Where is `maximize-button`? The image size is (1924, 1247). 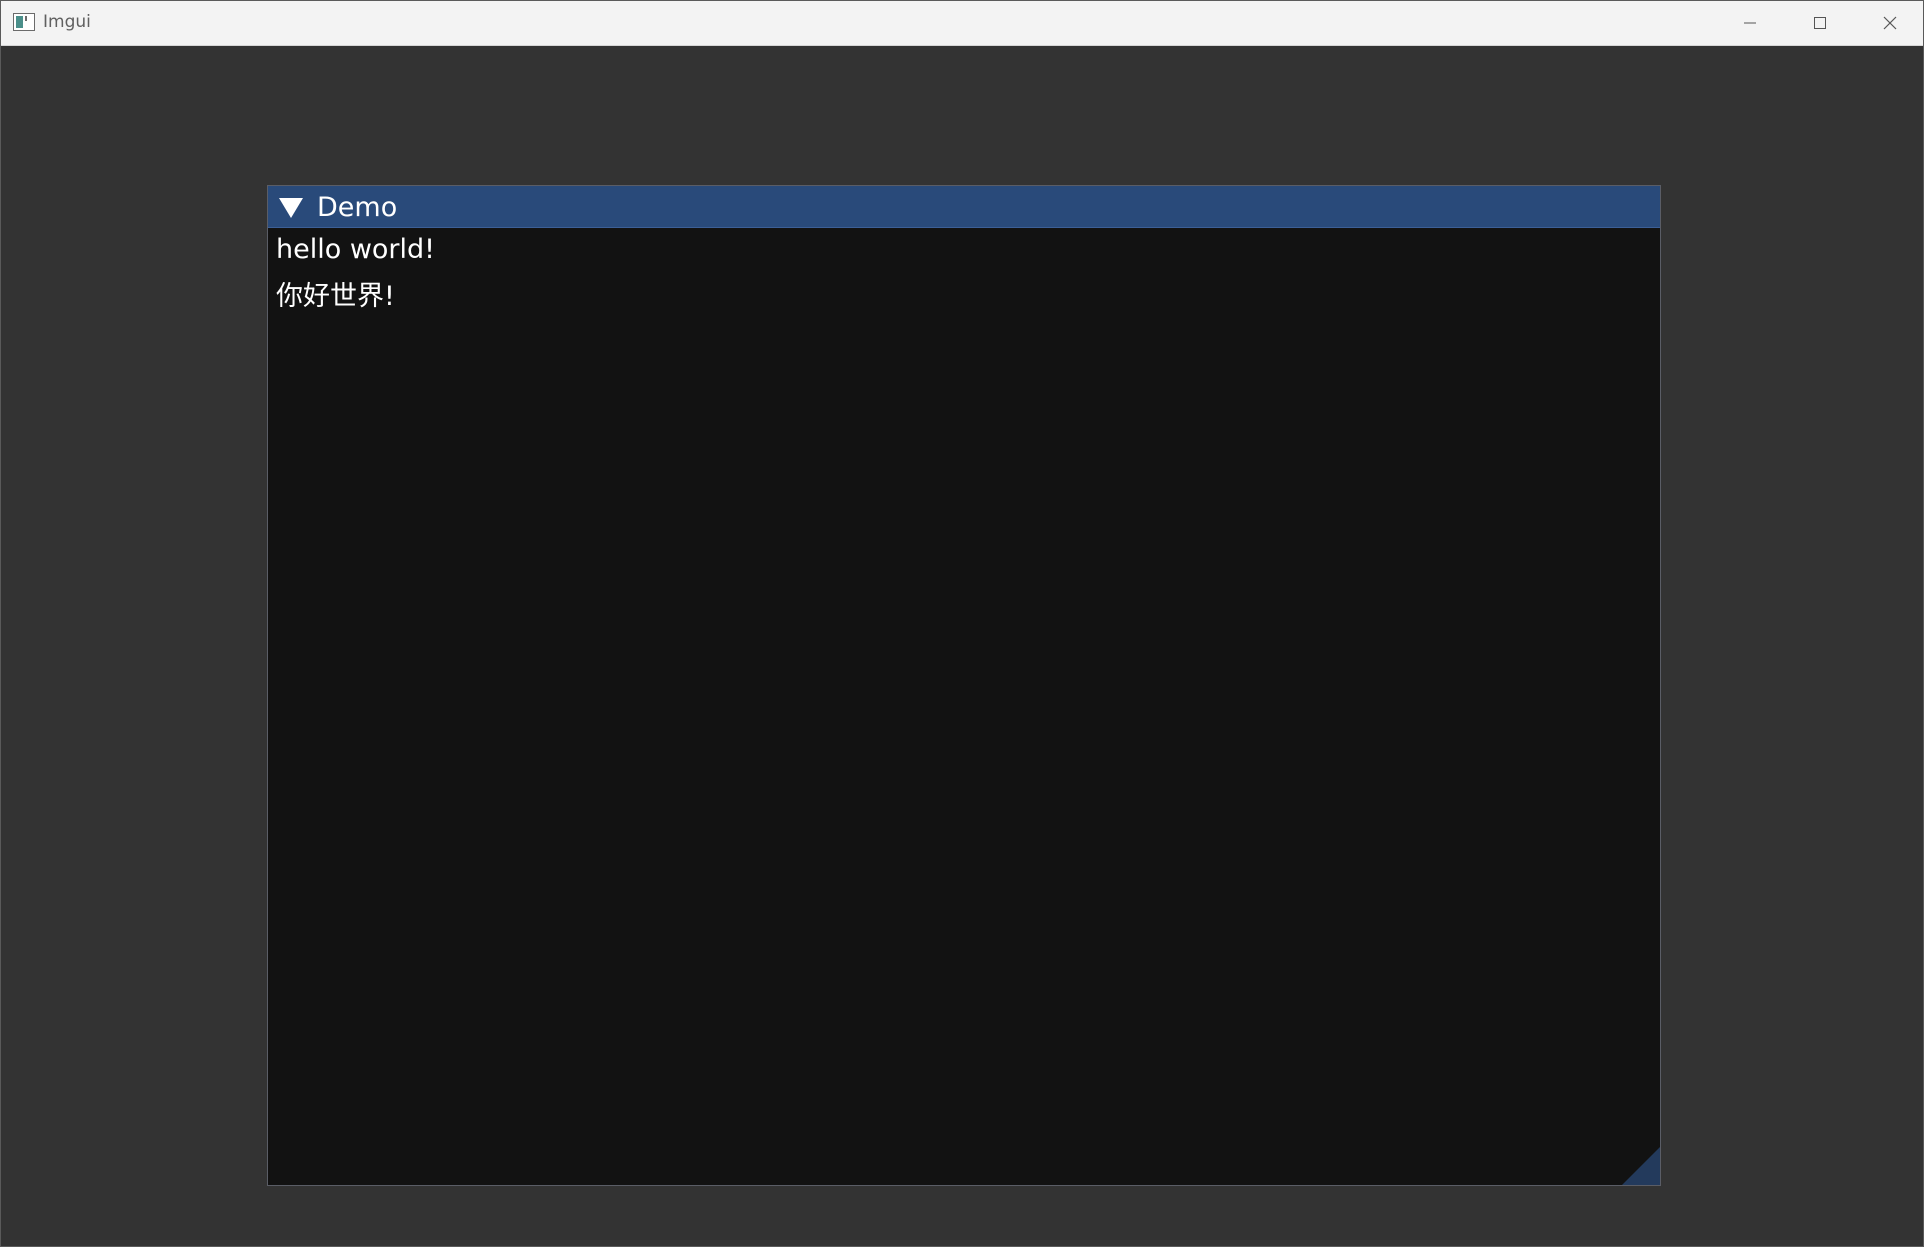 maximize-button is located at coordinates (1820, 23).